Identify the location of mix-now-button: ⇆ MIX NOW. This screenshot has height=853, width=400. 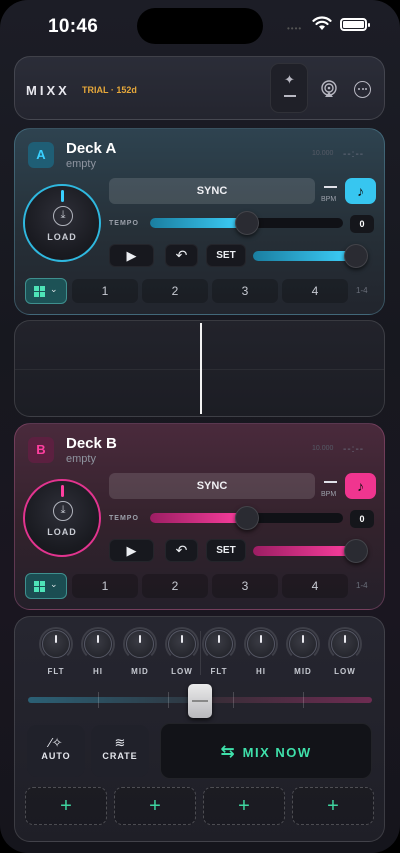
(266, 751).